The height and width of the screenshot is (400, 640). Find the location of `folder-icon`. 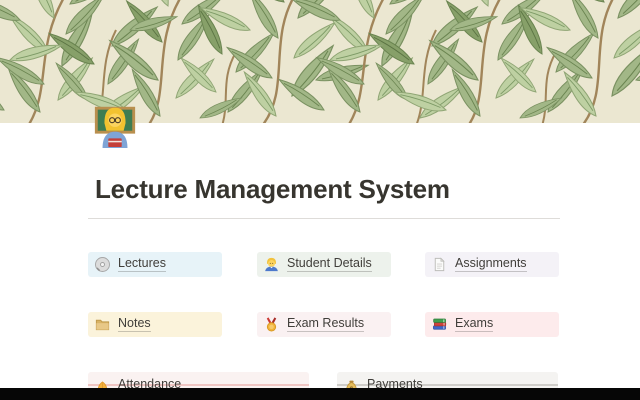

folder-icon is located at coordinates (102, 324).